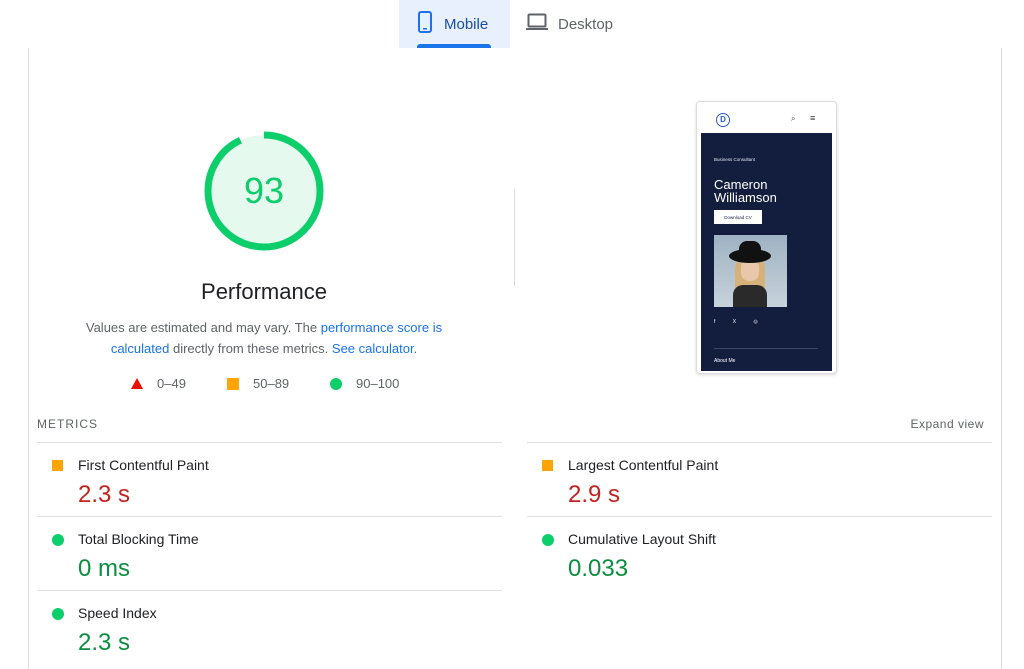  What do you see at coordinates (138, 539) in the screenshot?
I see `metric-name: Total Blocking Time` at bounding box center [138, 539].